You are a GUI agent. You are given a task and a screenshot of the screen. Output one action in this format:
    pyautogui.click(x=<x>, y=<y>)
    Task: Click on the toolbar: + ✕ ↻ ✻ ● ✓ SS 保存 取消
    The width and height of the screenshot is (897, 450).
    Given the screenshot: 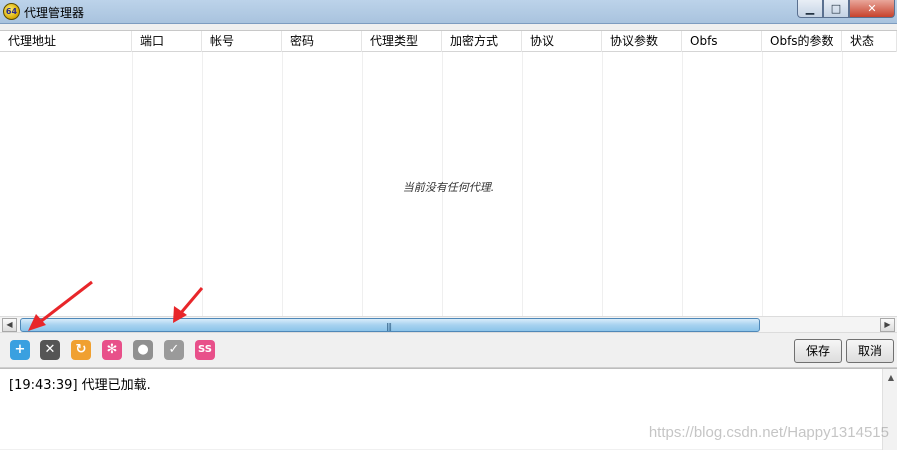 What is the action you would take?
    pyautogui.click(x=448, y=351)
    